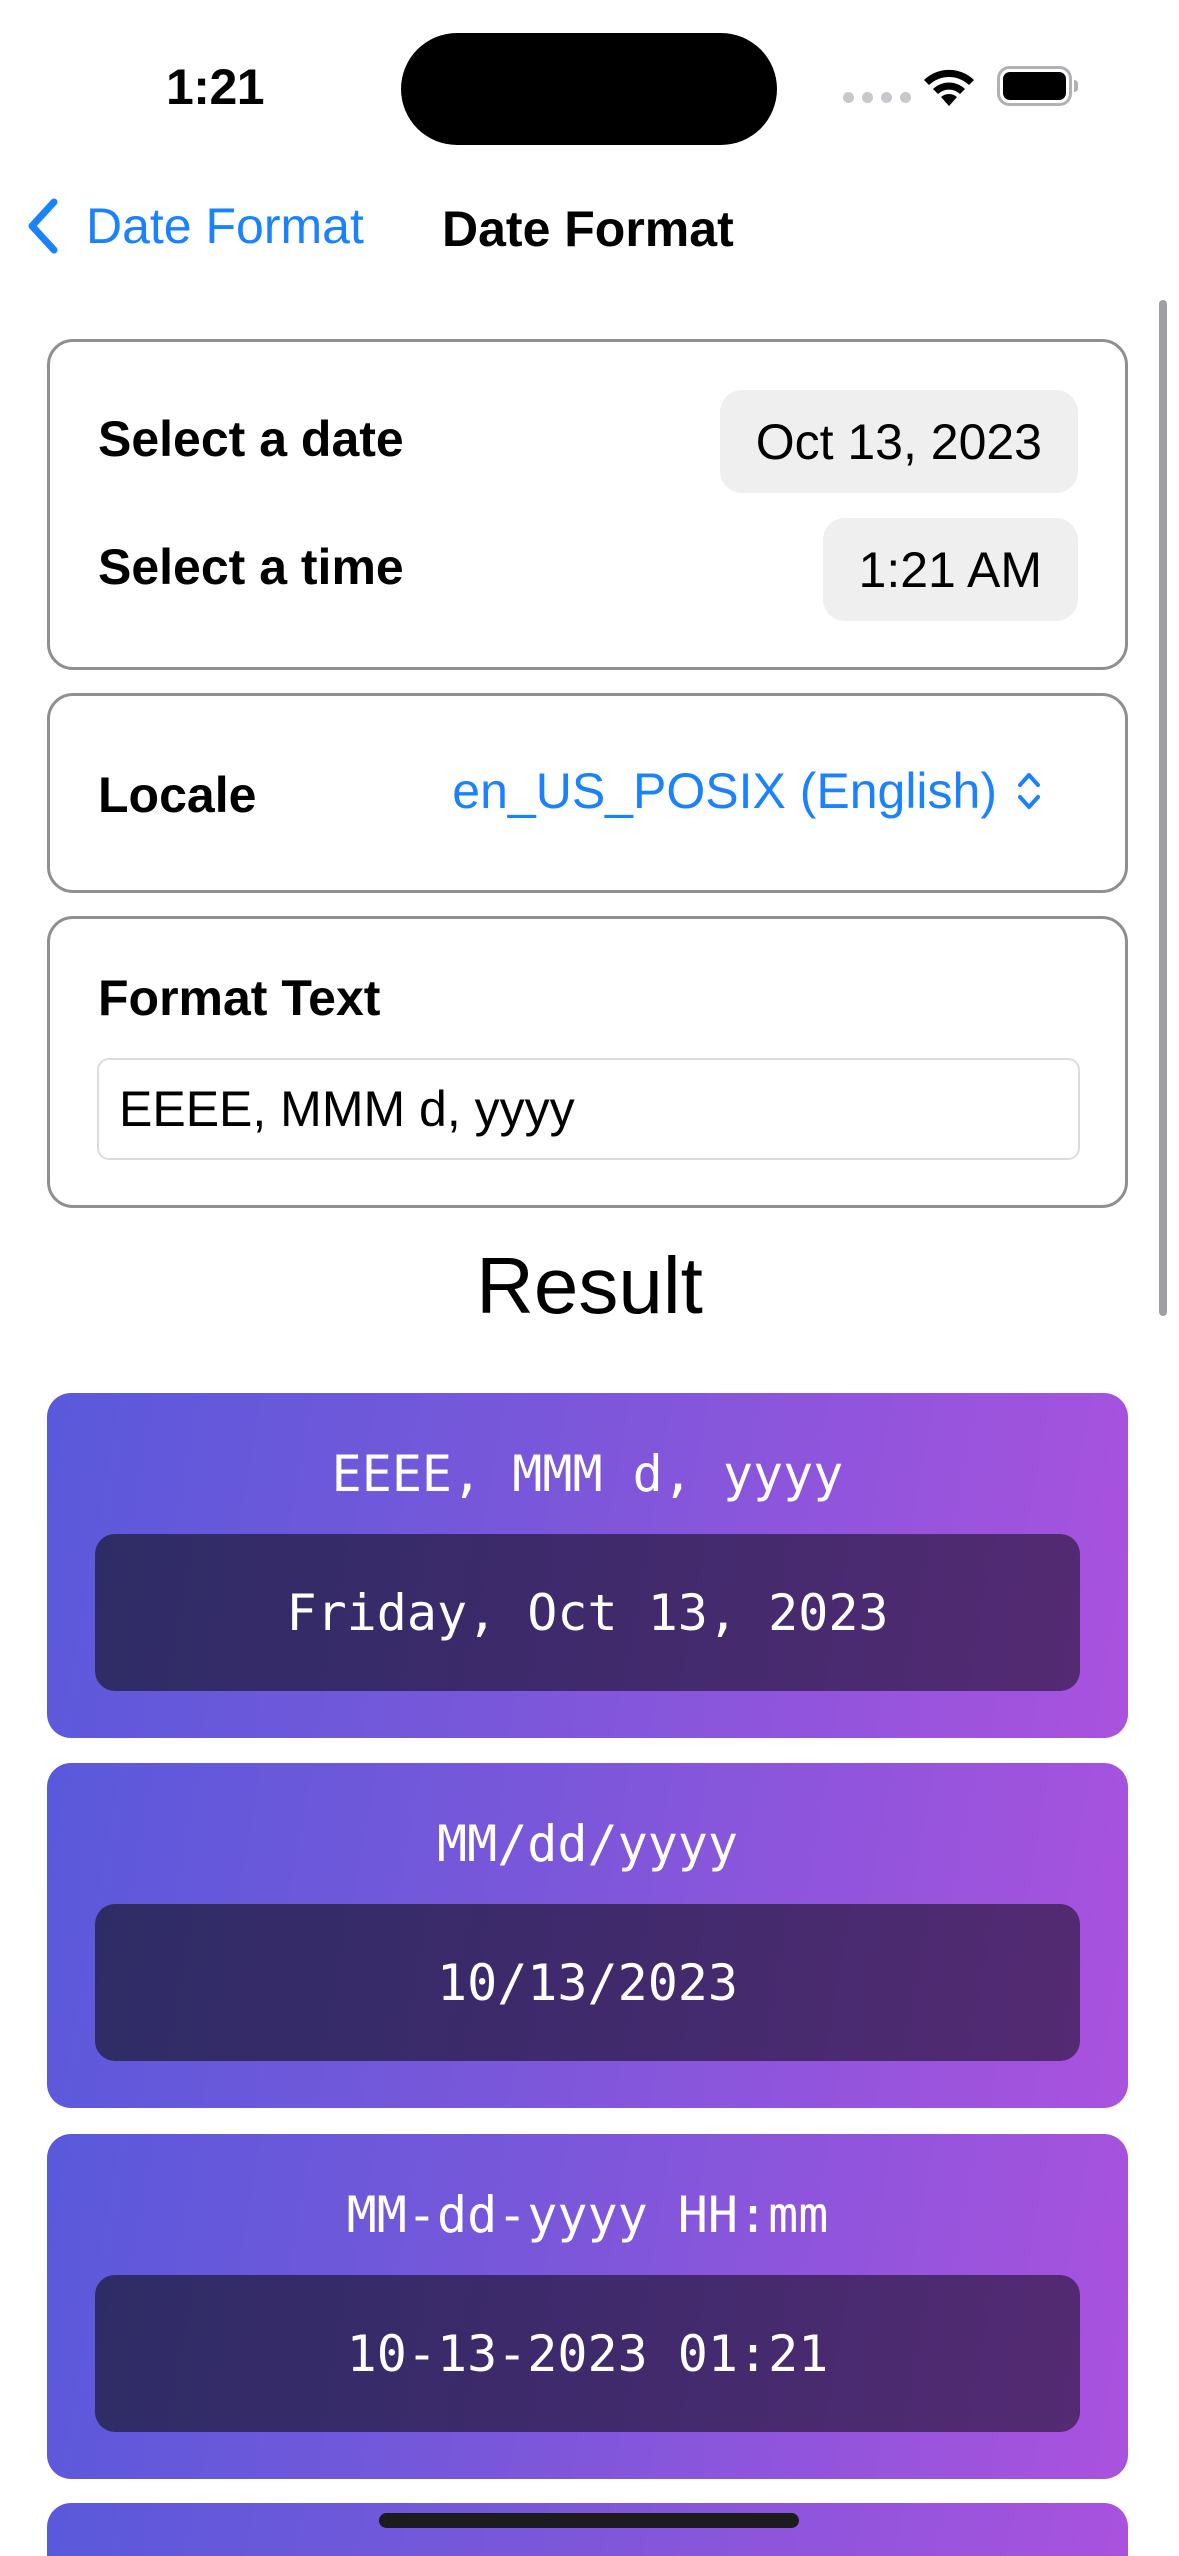  I want to click on result-output: 10-13-2023 01:21, so click(587, 2353).